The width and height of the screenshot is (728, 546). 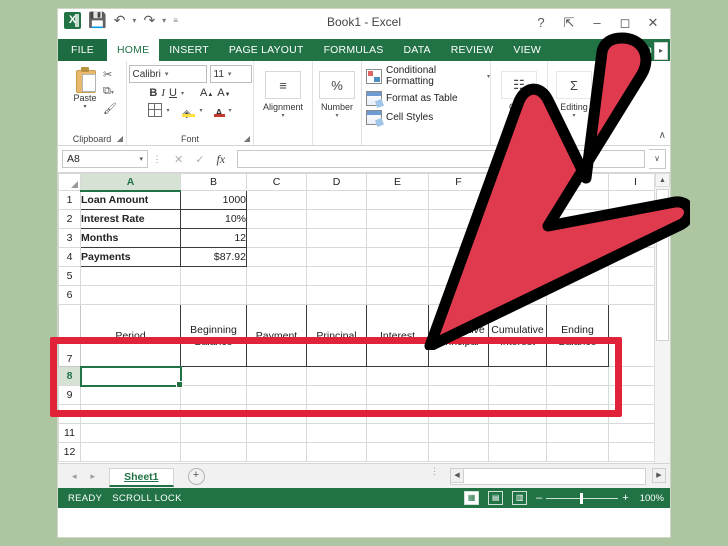 What do you see at coordinates (397, 295) in the screenshot?
I see `cell-e6` at bounding box center [397, 295].